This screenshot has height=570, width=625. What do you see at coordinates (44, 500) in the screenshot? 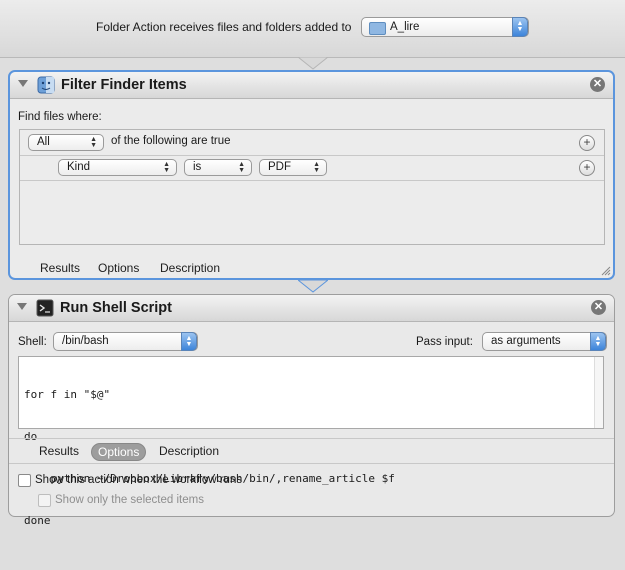
I see `show-selected-checkbox` at bounding box center [44, 500].